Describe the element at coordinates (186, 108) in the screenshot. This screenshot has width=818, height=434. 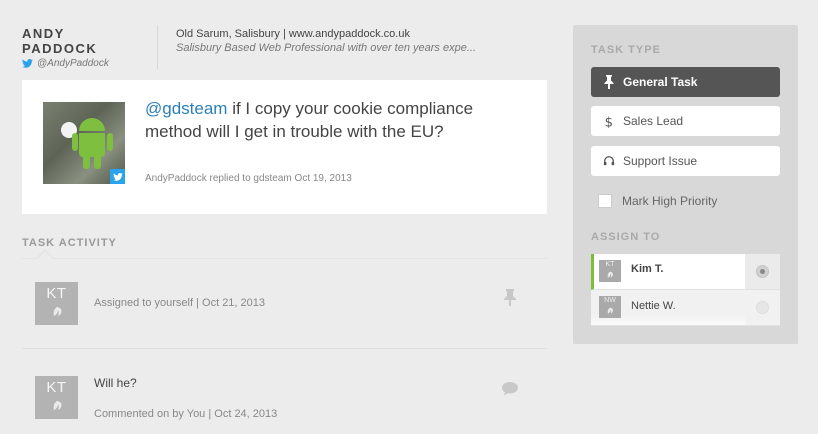
I see `tweet-mention-link: @gdsteam` at that location.